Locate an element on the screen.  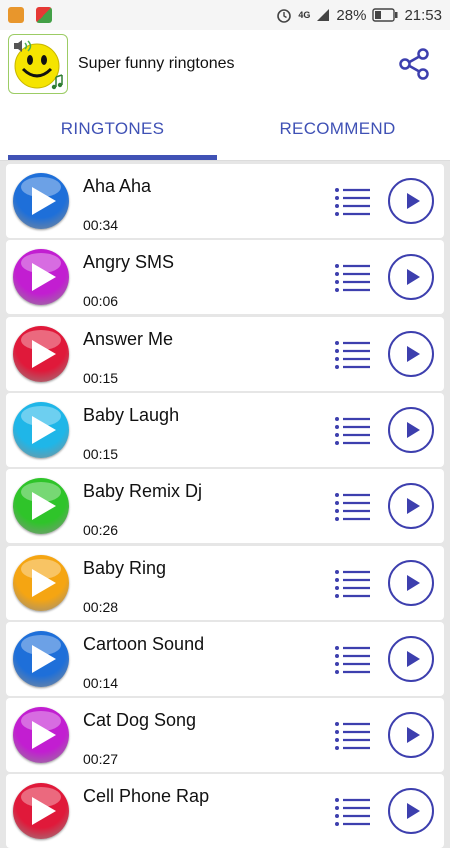
clock: 21:53 is located at coordinates (423, 15).